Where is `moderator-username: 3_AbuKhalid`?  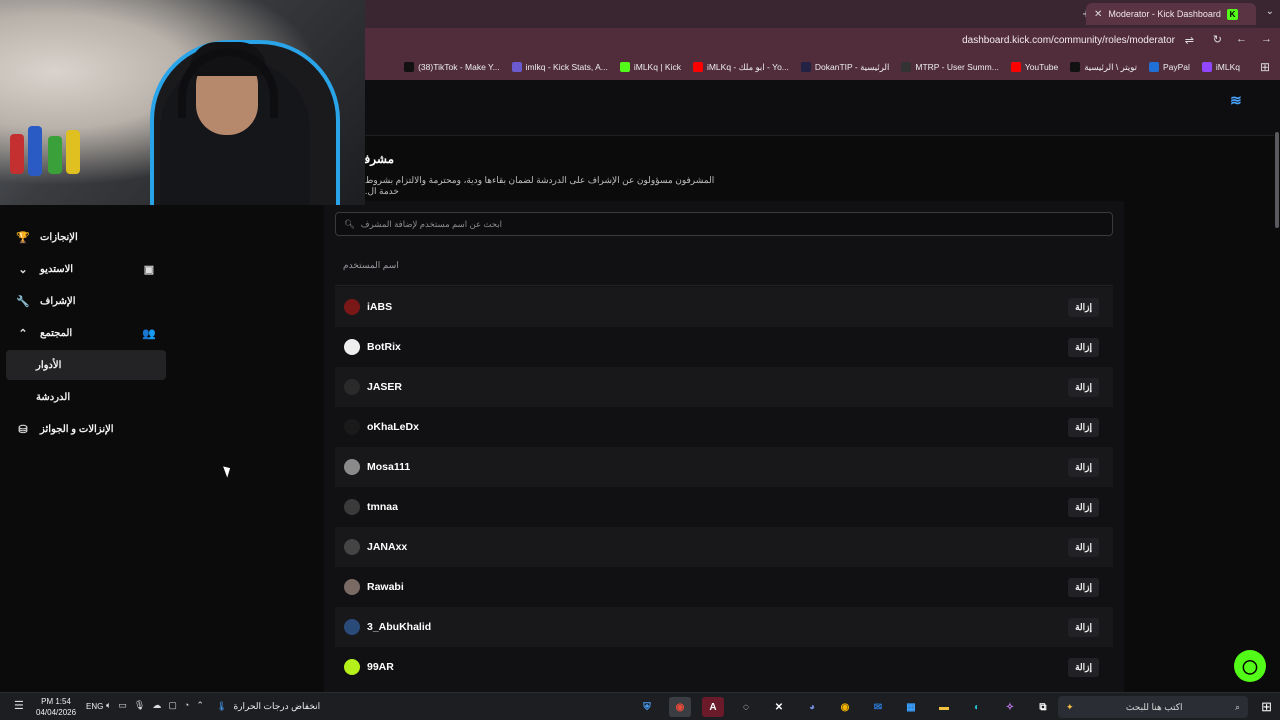
moderator-username: 3_AbuKhalid is located at coordinates (399, 627).